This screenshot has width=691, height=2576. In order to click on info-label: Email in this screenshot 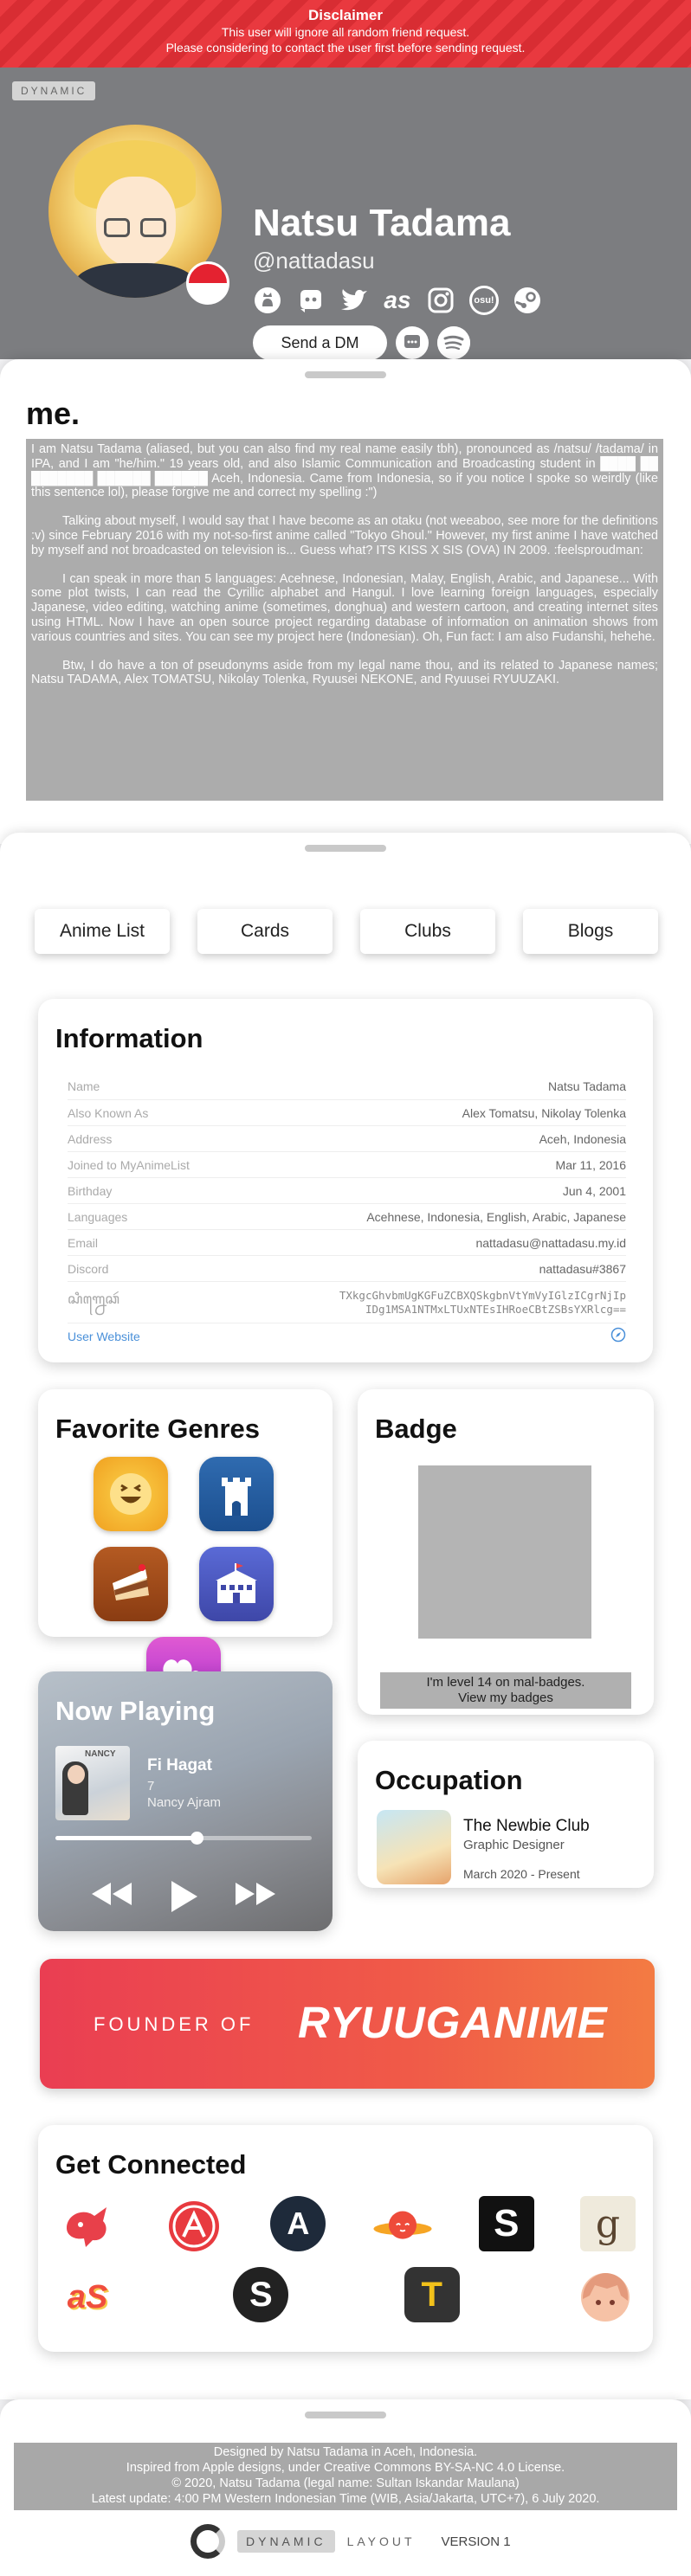, I will do `click(84, 1242)`.